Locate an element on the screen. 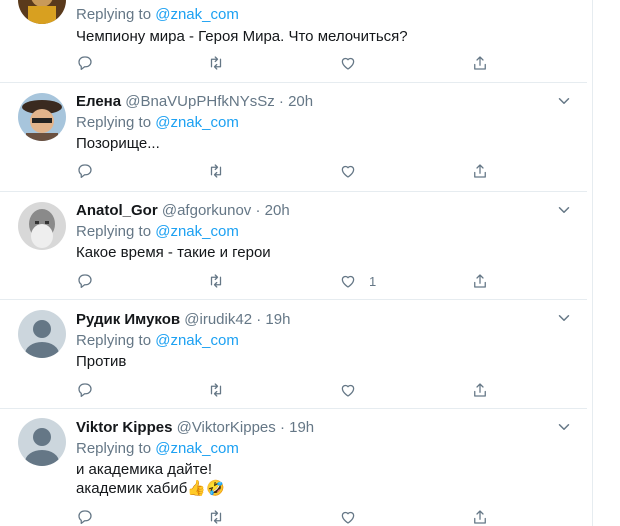 The width and height of the screenshot is (620, 526). display-name: Елена is located at coordinates (98, 101).